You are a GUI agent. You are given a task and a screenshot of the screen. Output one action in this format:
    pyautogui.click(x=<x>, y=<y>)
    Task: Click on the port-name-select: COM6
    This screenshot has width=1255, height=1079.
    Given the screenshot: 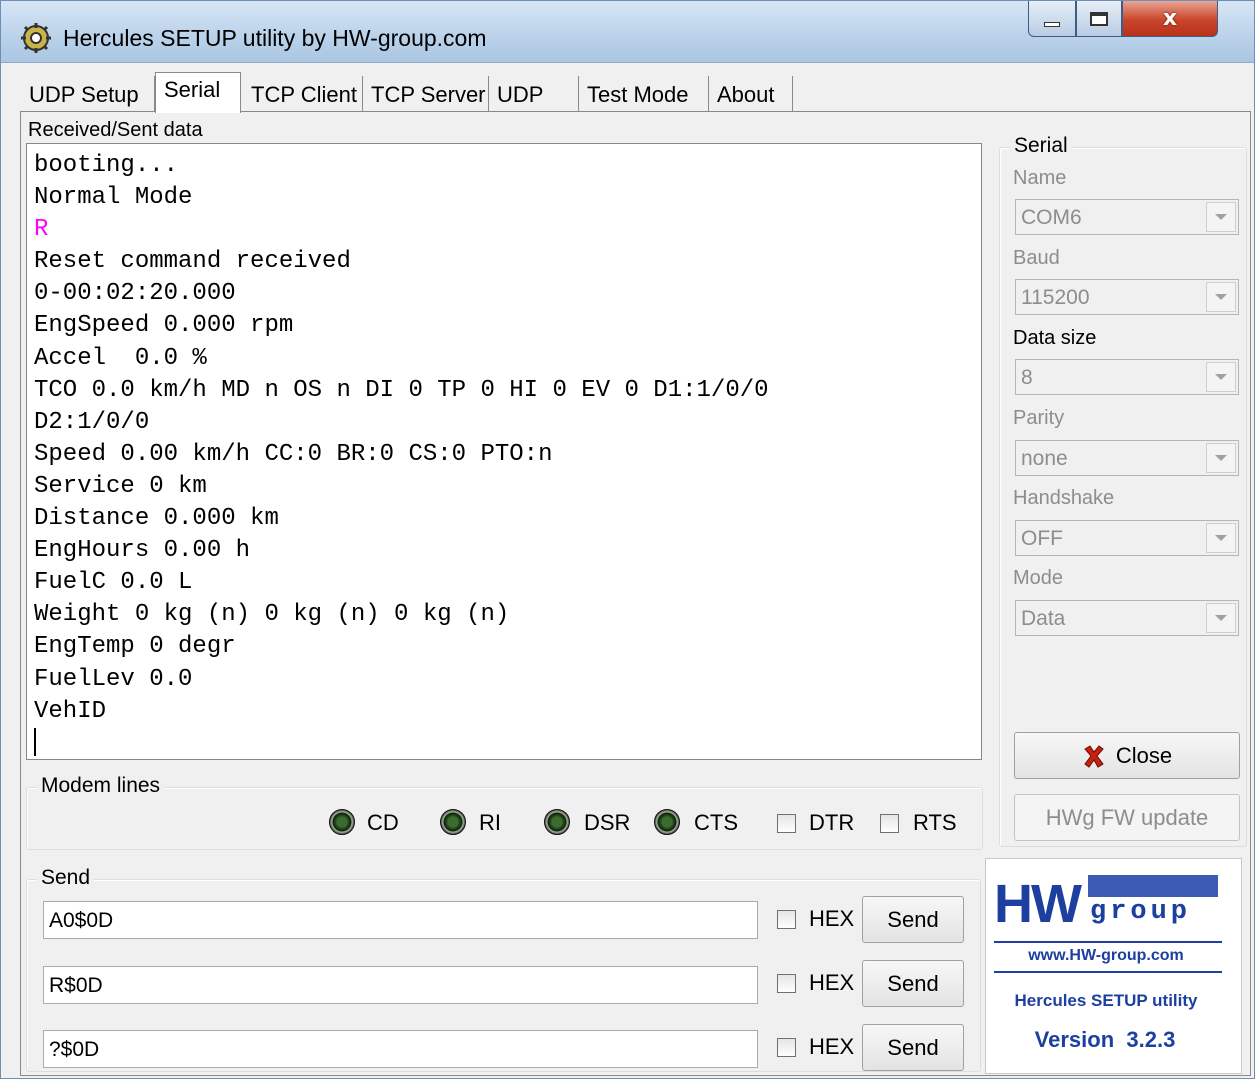 What is the action you would take?
    pyautogui.click(x=1127, y=217)
    